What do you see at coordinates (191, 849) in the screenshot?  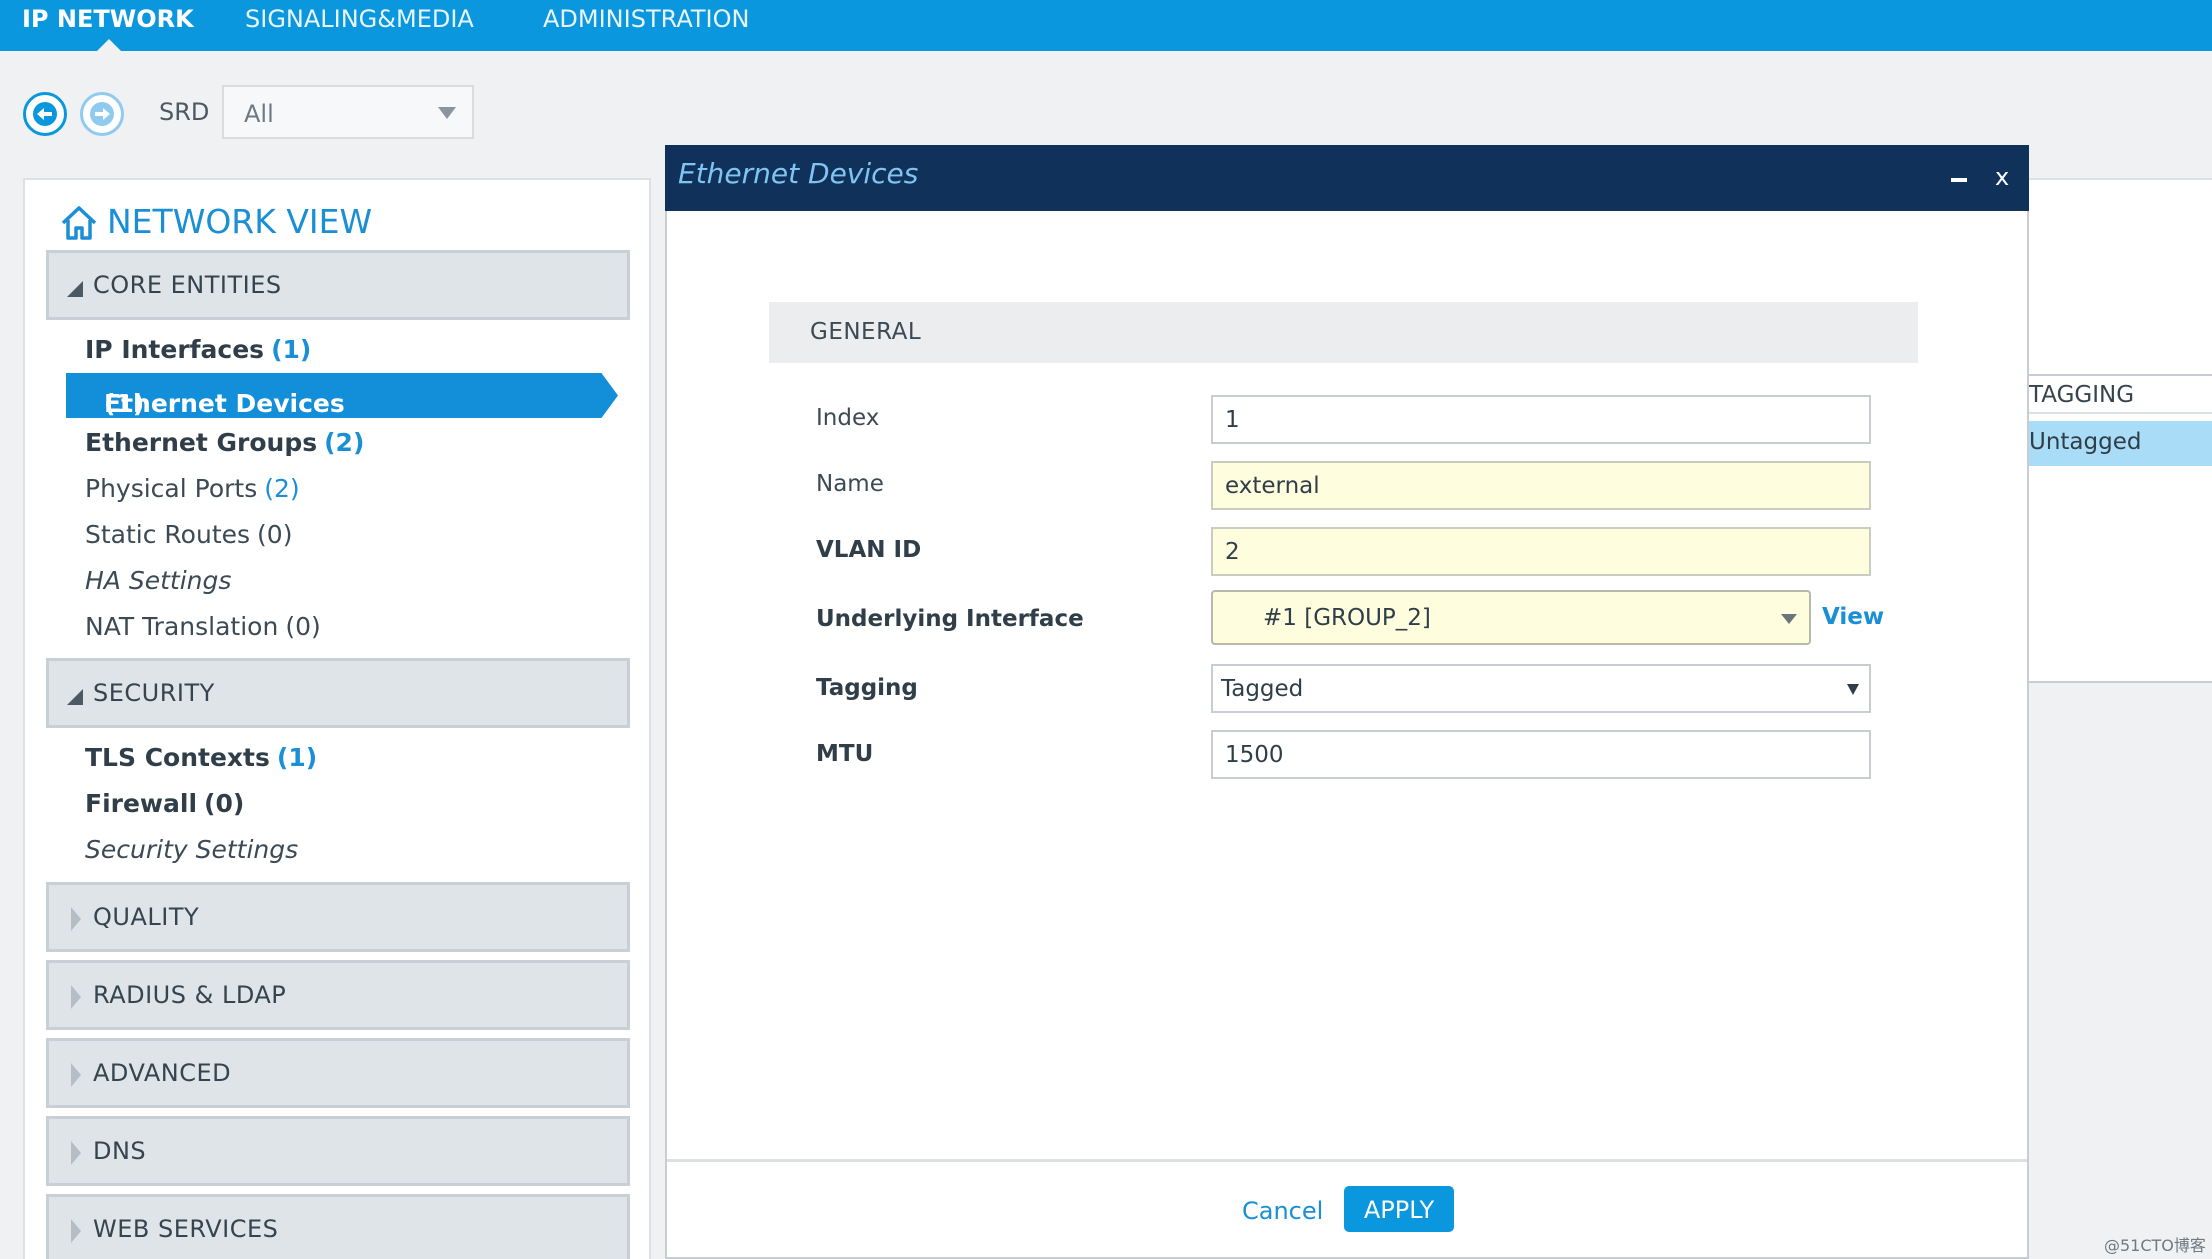 I see `nav-item-security-settings: Security Settings` at bounding box center [191, 849].